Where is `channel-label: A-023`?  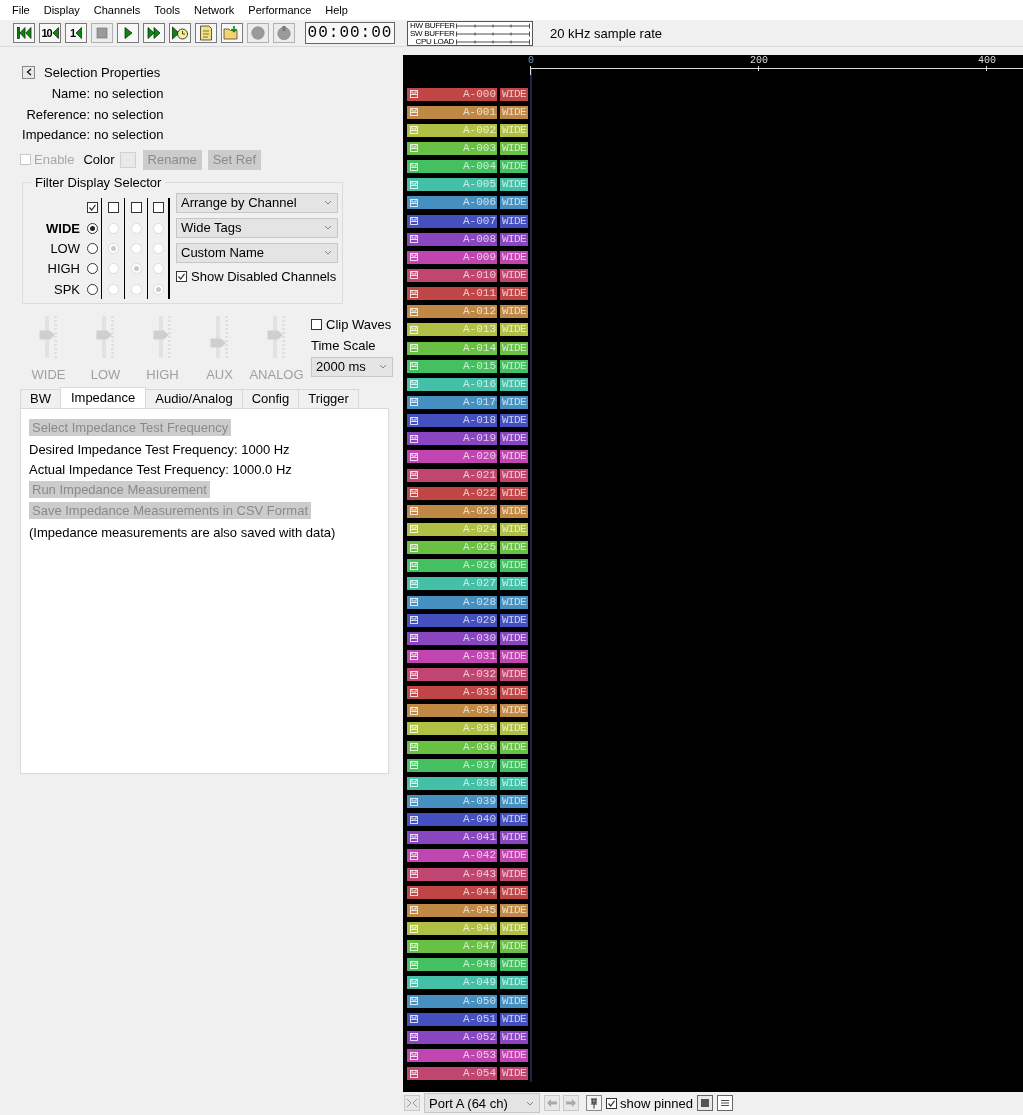 channel-label: A-023 is located at coordinates (452, 511).